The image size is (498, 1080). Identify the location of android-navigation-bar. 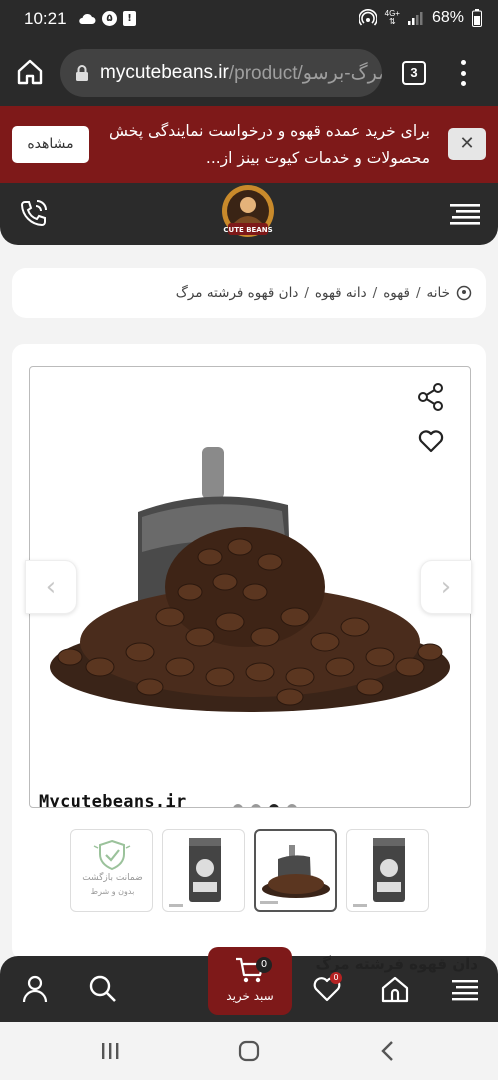
(249, 1051).